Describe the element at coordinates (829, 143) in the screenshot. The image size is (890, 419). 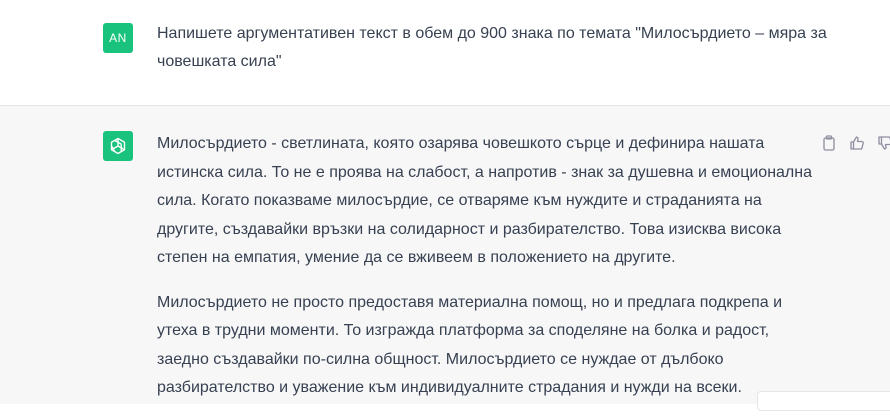
I see `clipboard-icon` at that location.